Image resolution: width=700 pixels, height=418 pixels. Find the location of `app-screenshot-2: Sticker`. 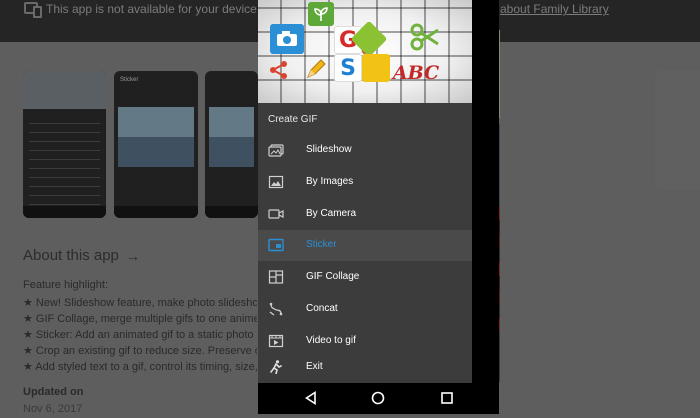

app-screenshot-2: Sticker is located at coordinates (156, 144).